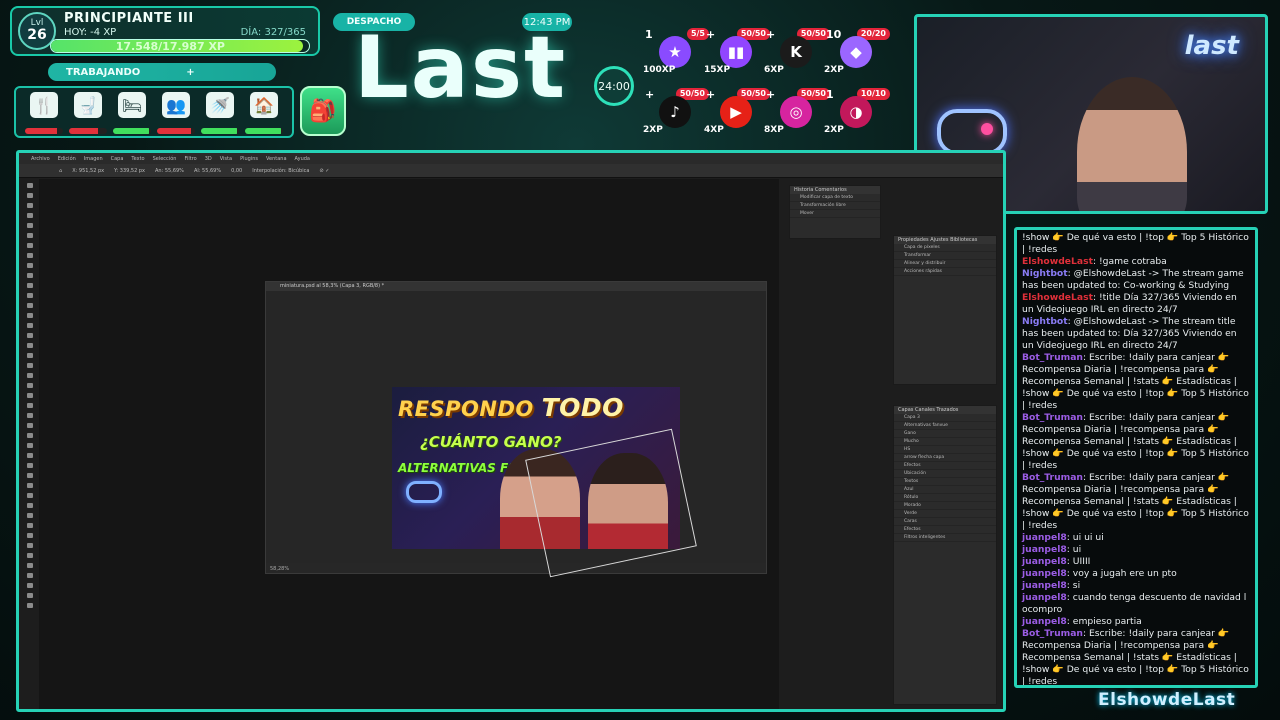 The width and height of the screenshot is (1280, 720). Describe the element at coordinates (1136, 562) in the screenshot. I see `chat-message: juanpel8: UIIII` at that location.